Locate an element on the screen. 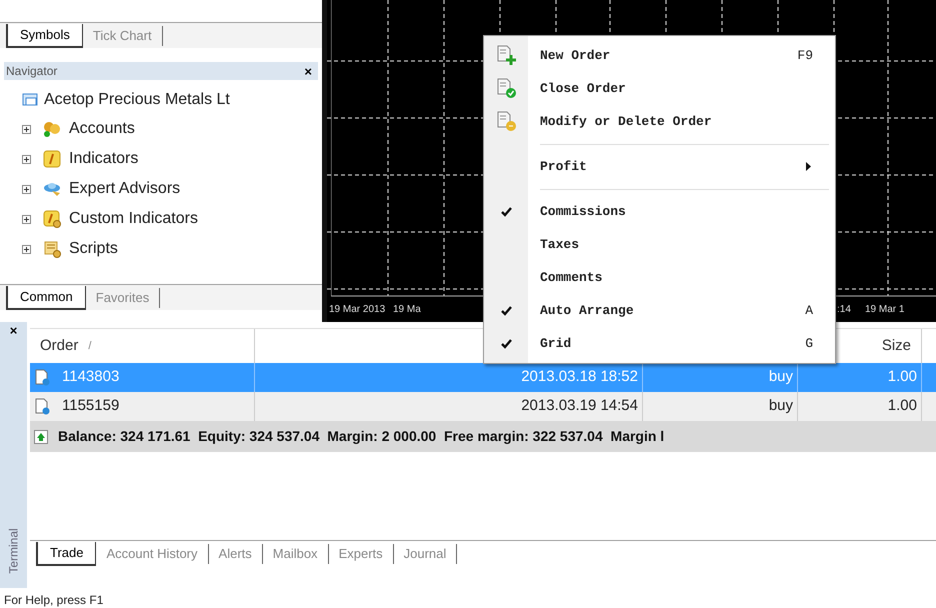  table-cell-text: 2013.03.18 18:52 is located at coordinates (579, 377).